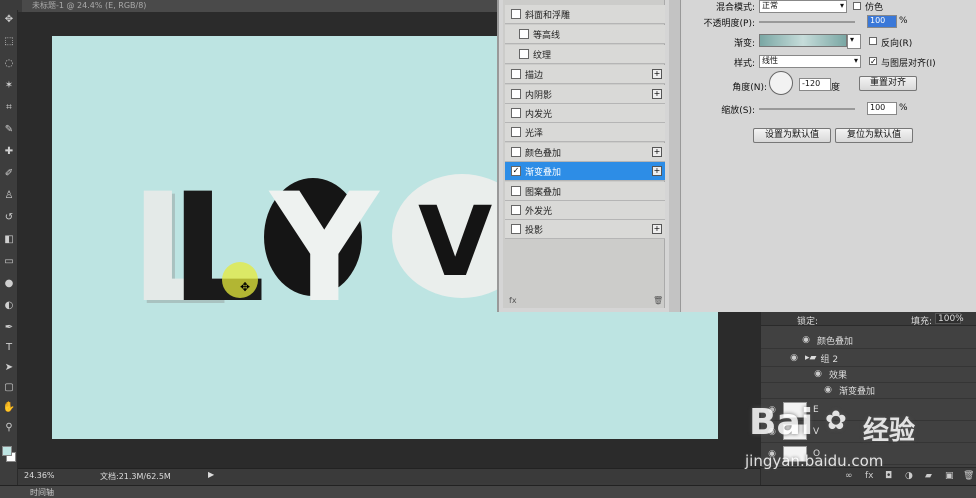 The image size is (976, 498). I want to click on reset-align-button: 重置对齐, so click(888, 83).